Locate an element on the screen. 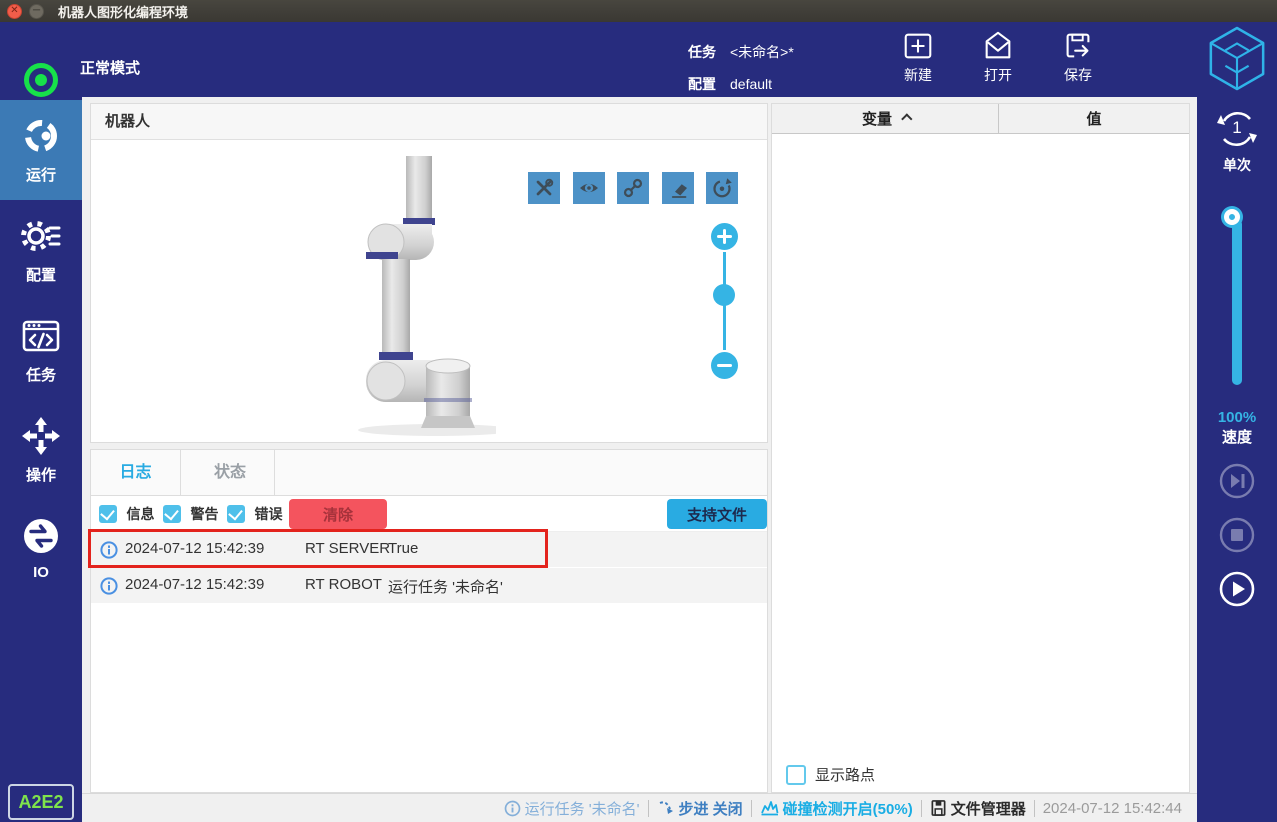 Image resolution: width=1277 pixels, height=822 pixels. eye-icon is located at coordinates (588, 188).